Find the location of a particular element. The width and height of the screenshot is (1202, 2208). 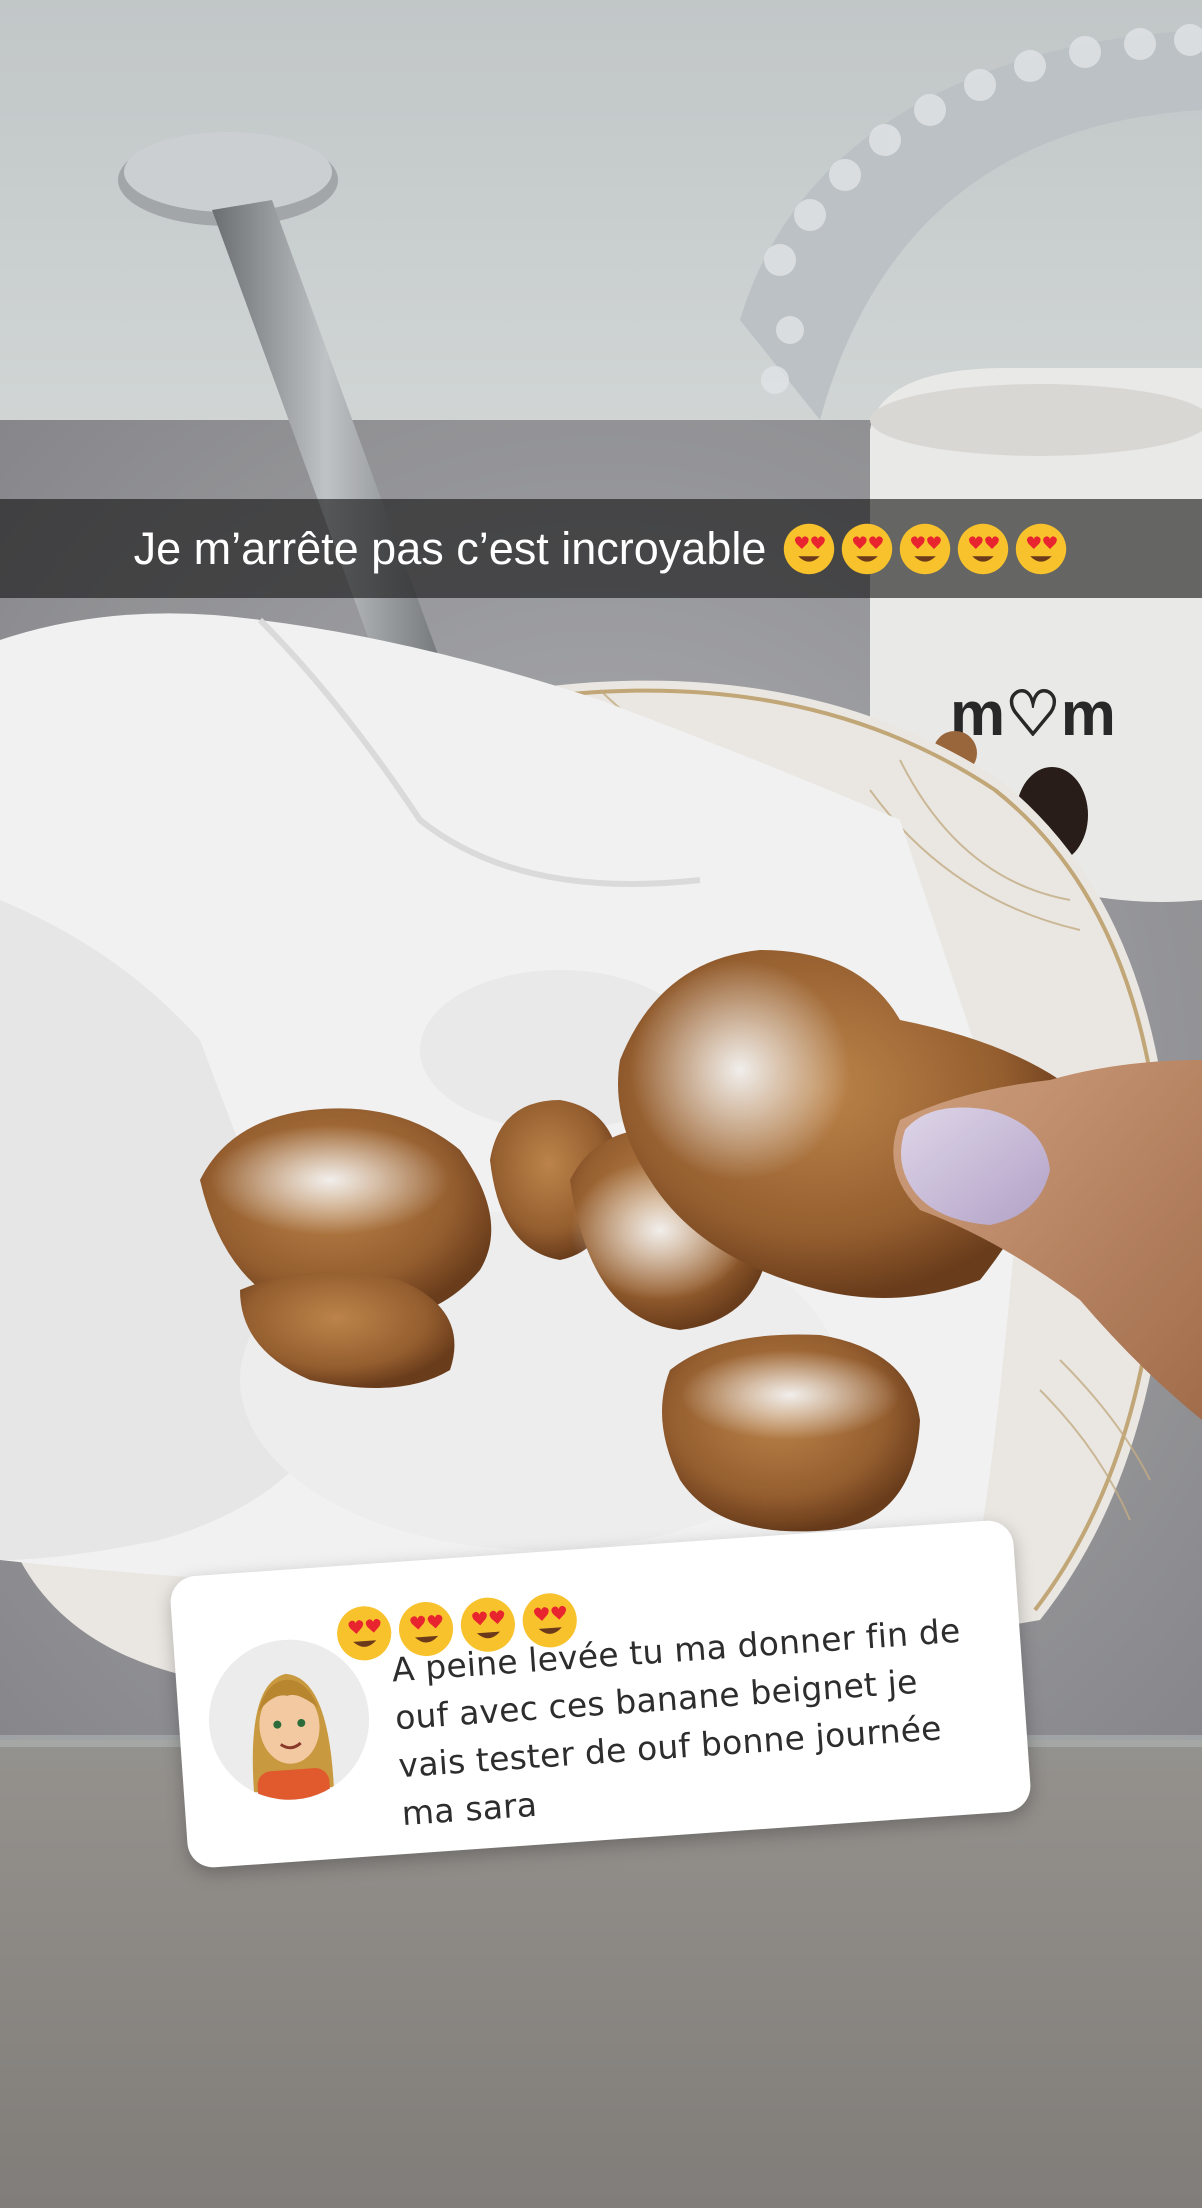

caption-text: Je m’arrête pas c’est incroyable is located at coordinates (450, 548).